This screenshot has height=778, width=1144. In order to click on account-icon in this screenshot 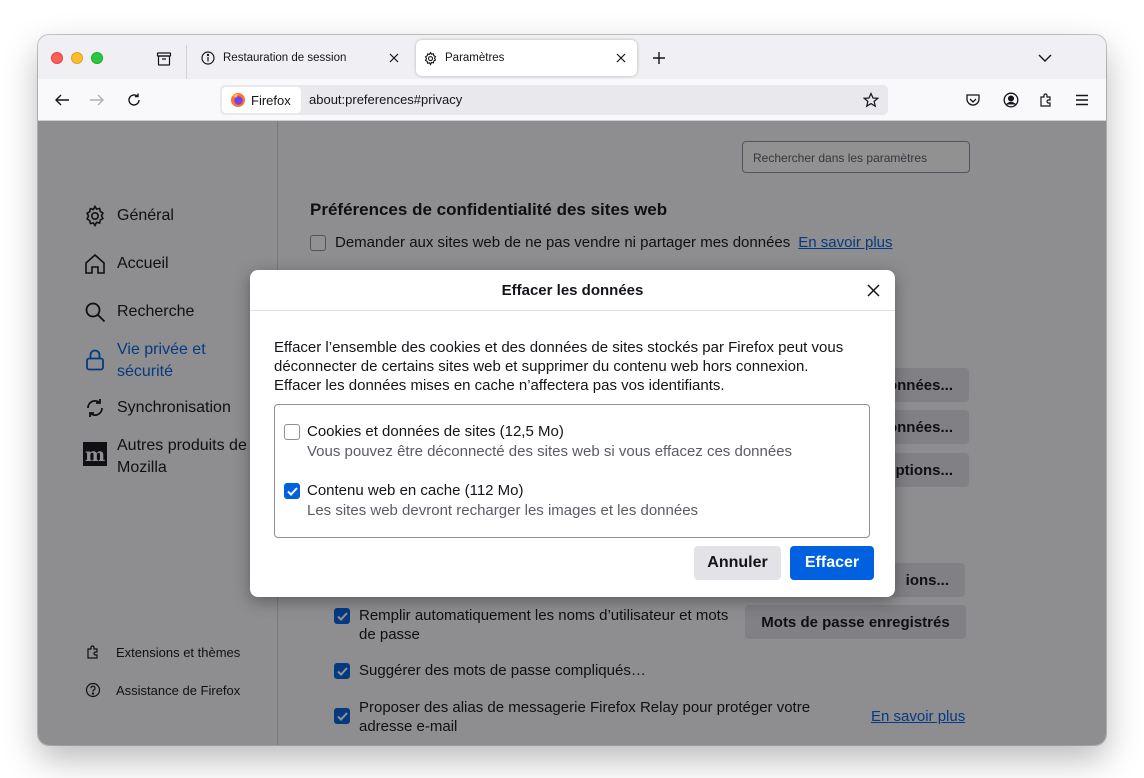, I will do `click(1011, 100)`.